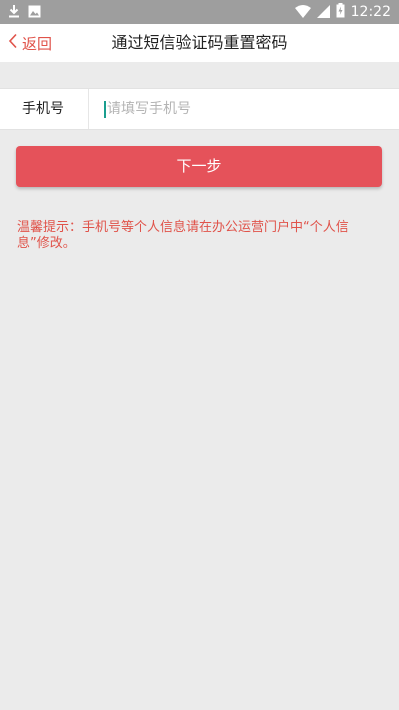 Image resolution: width=399 pixels, height=710 pixels. I want to click on status-time: 12:22, so click(370, 12).